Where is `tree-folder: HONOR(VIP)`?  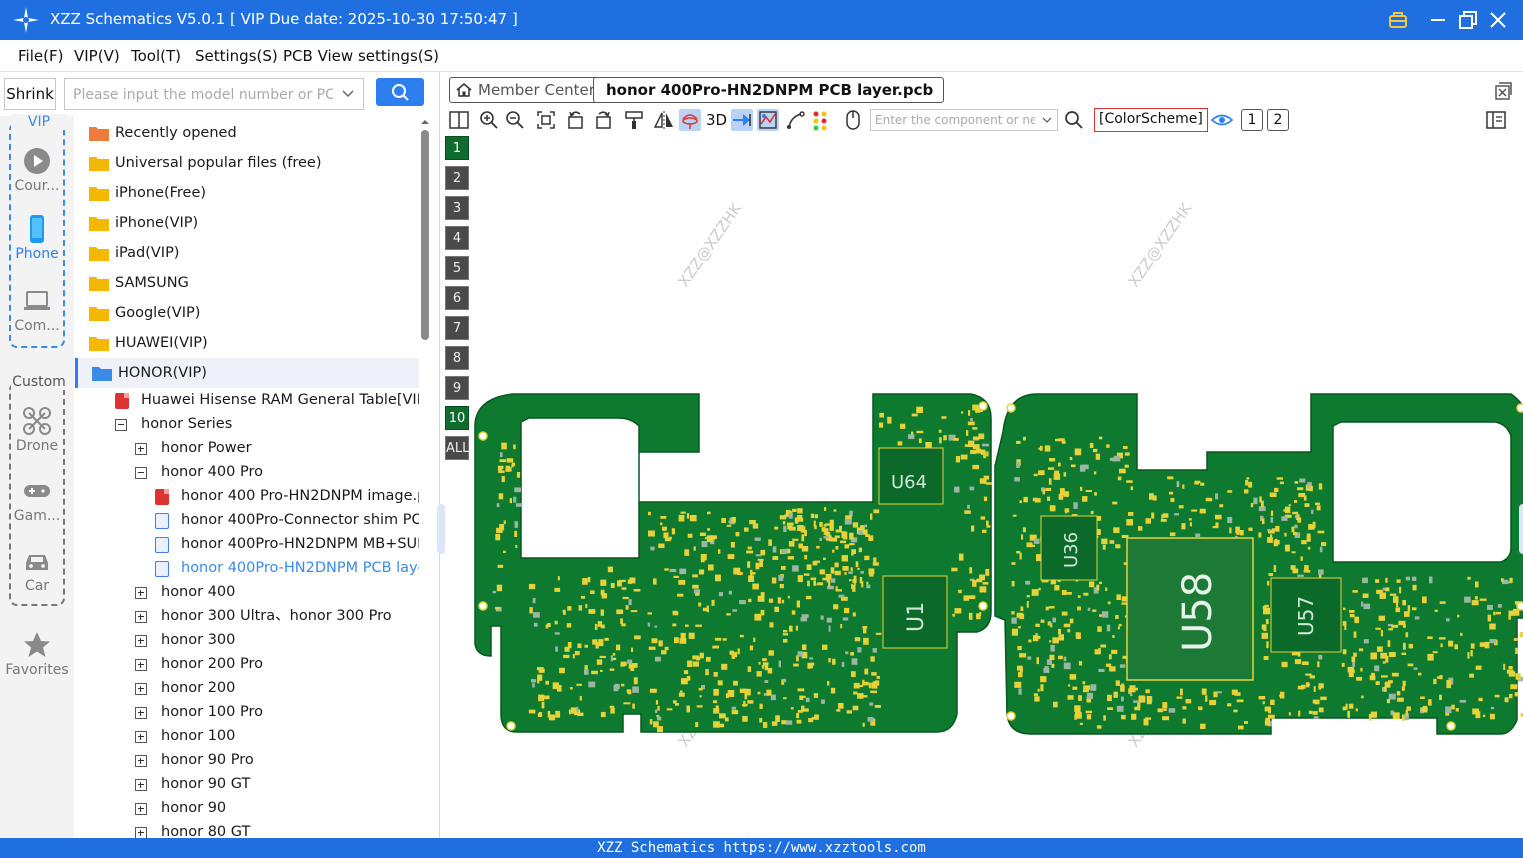
tree-folder: HONOR(VIP) is located at coordinates (247, 373).